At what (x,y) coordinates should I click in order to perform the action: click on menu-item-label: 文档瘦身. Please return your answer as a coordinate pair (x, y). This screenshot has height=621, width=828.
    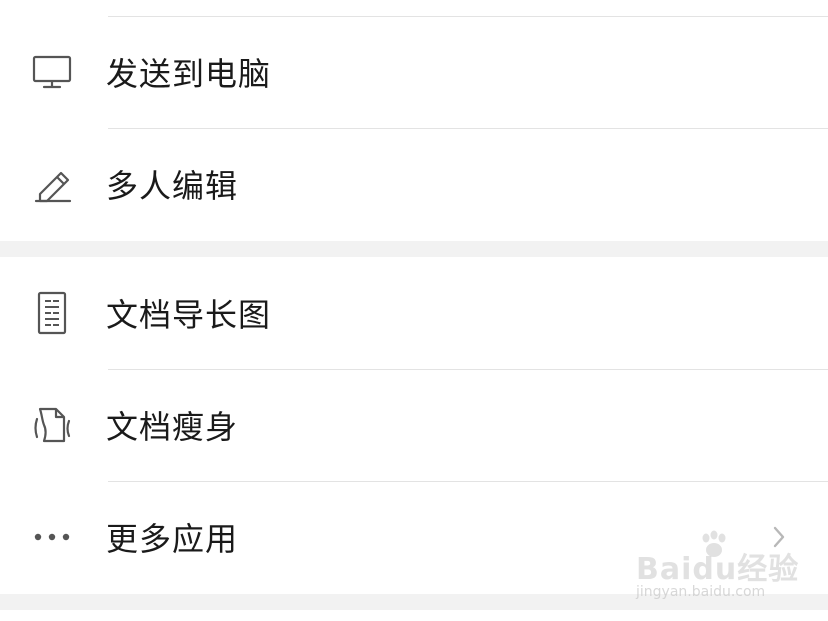
    Looking at the image, I should click on (172, 427).